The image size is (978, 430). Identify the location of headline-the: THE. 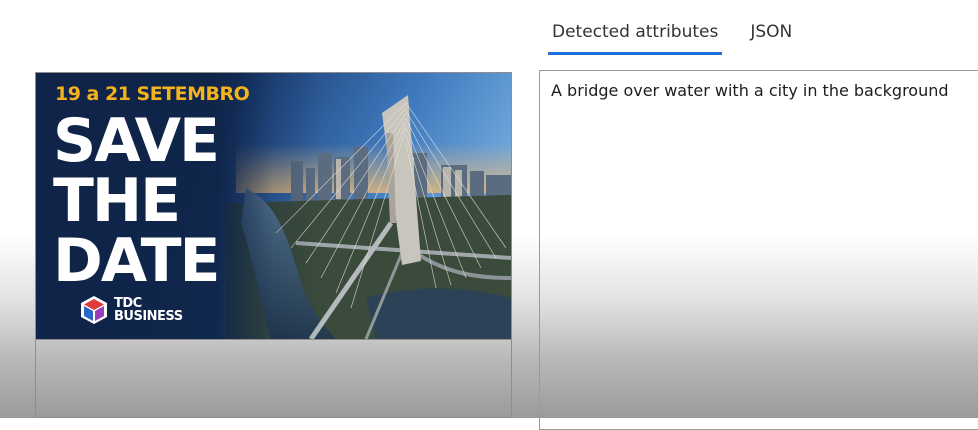
(117, 201).